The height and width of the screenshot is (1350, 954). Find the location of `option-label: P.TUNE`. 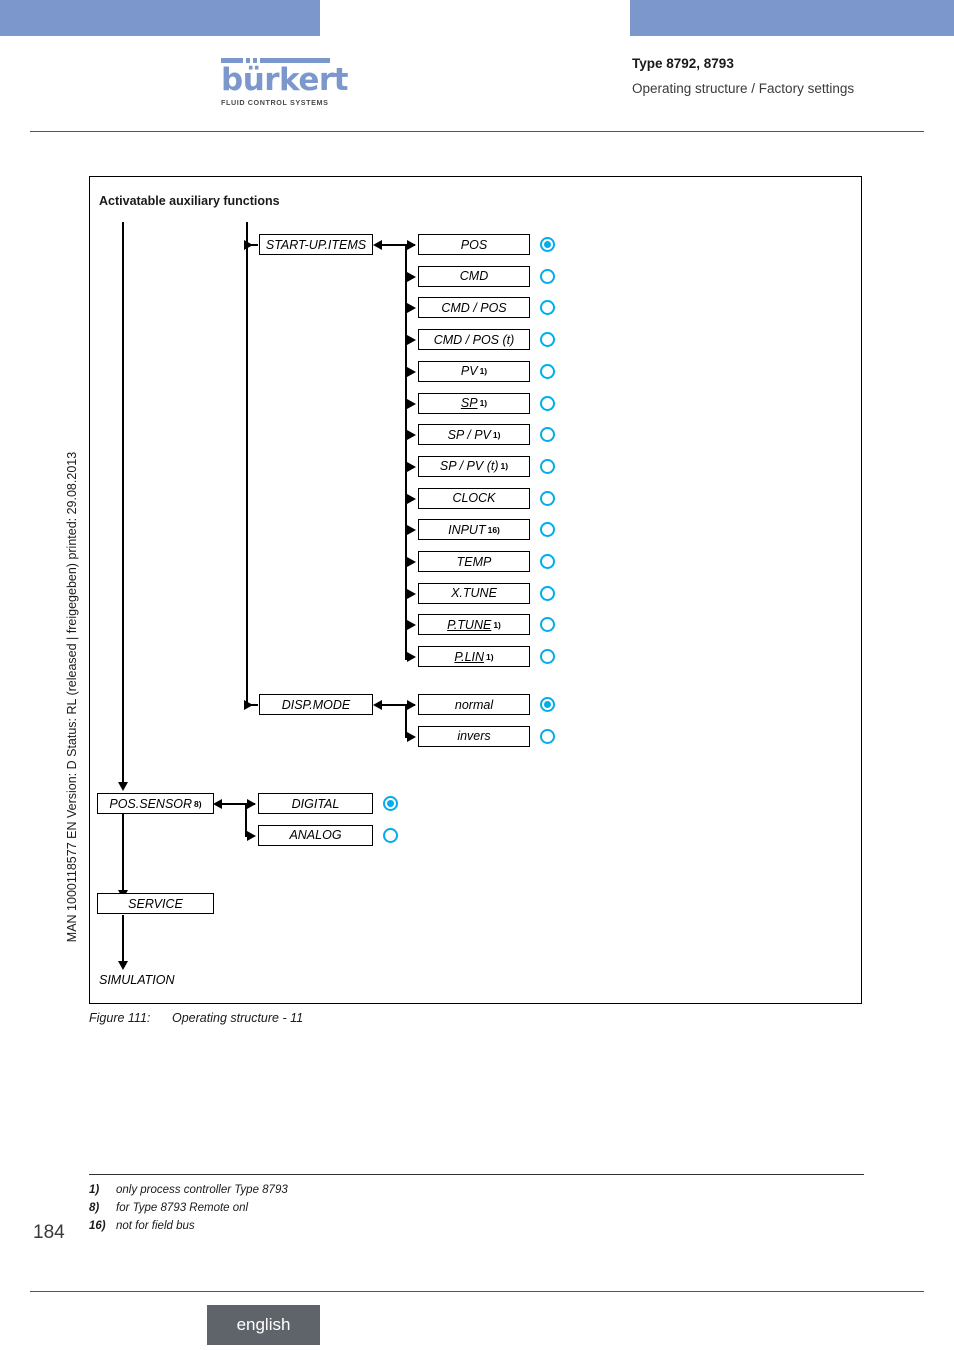

option-label: P.TUNE is located at coordinates (469, 624).